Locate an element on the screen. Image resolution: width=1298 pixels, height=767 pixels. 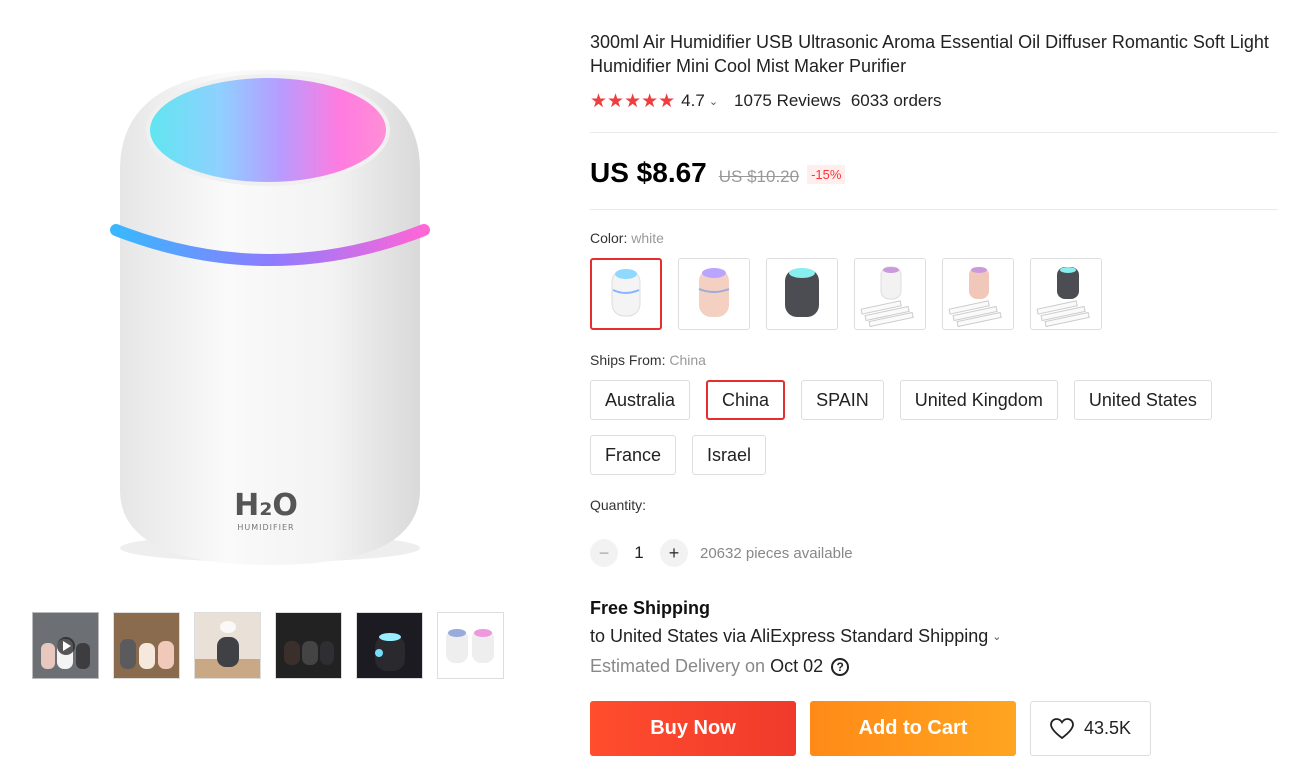
action-buttons: Buy Now Add to Cart 43.5K is located at coordinates (935, 728).